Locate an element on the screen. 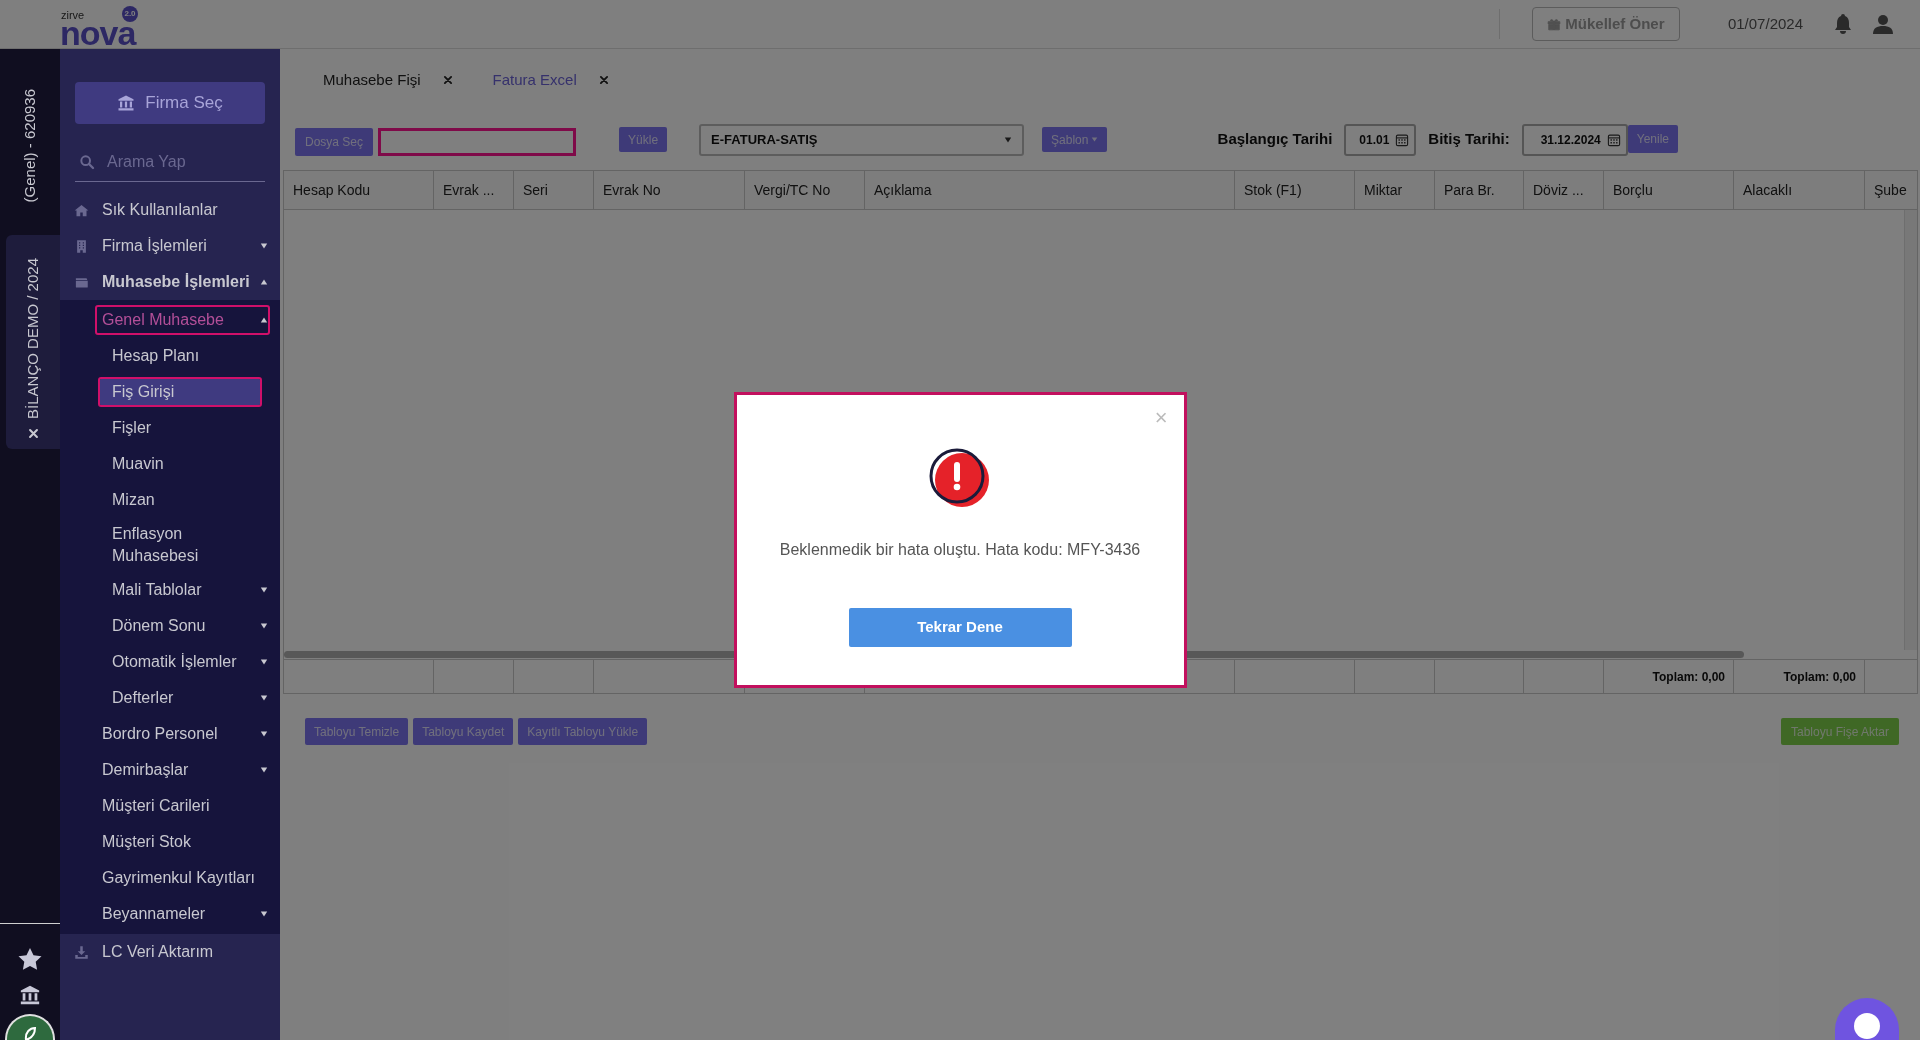 This screenshot has height=1040, width=1920. sidebar-item: Genel Muhasebe is located at coordinates (182, 320).